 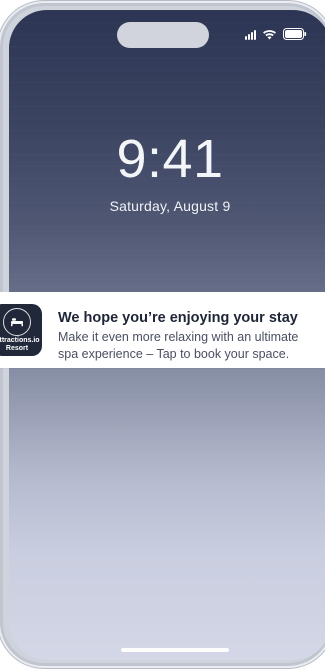 What do you see at coordinates (269, 34) in the screenshot?
I see `wifi-icon` at bounding box center [269, 34].